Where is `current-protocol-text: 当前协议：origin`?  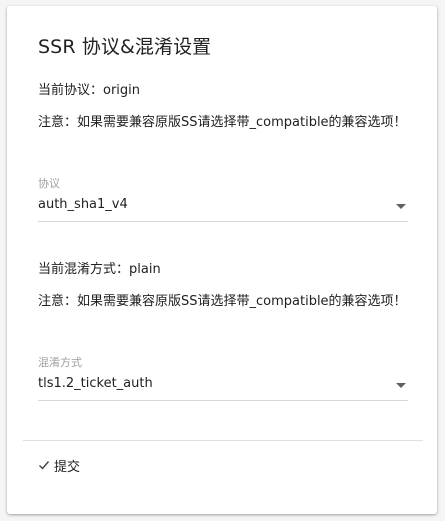 current-protocol-text: 当前协议：origin is located at coordinates (89, 90).